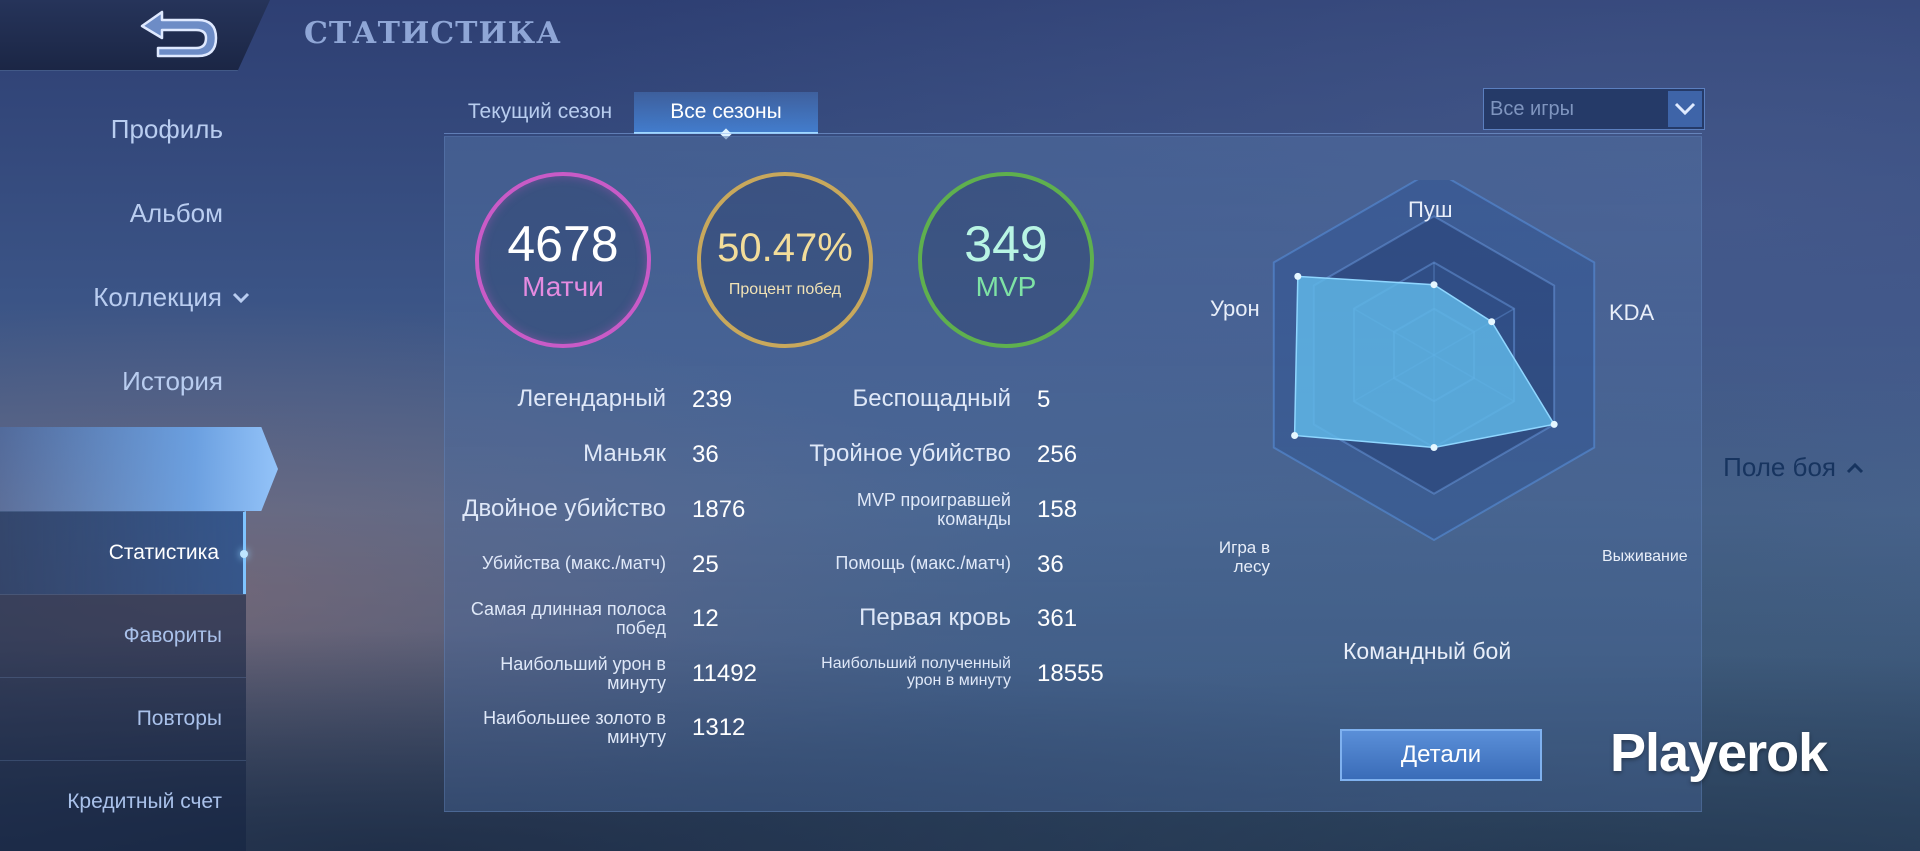  What do you see at coordinates (1719, 753) in the screenshot?
I see `watermark-logo: Playerok` at bounding box center [1719, 753].